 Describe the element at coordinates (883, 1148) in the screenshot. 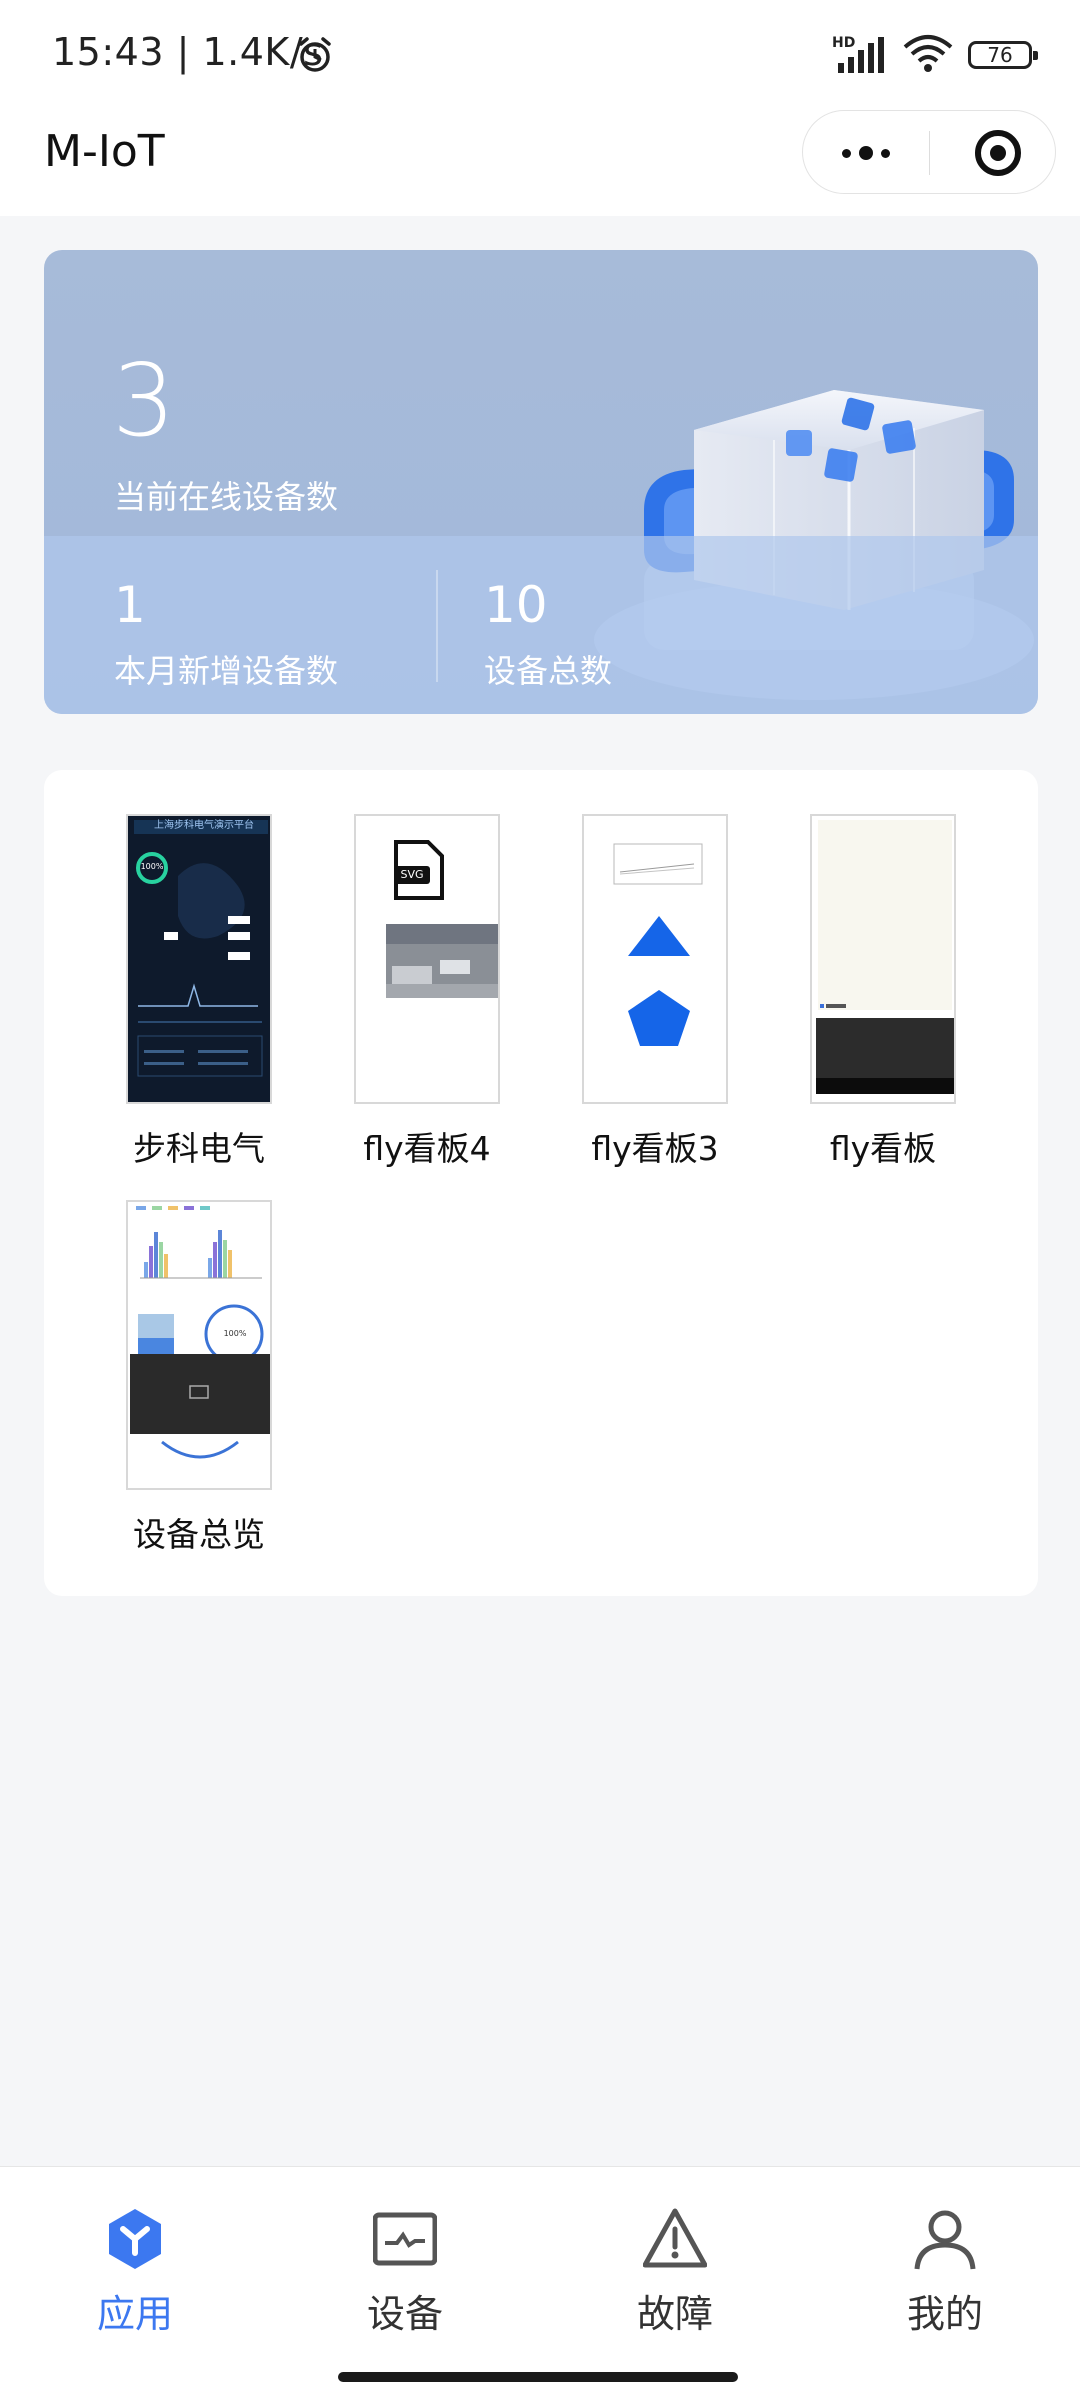

I see `app-label: fly看板` at that location.